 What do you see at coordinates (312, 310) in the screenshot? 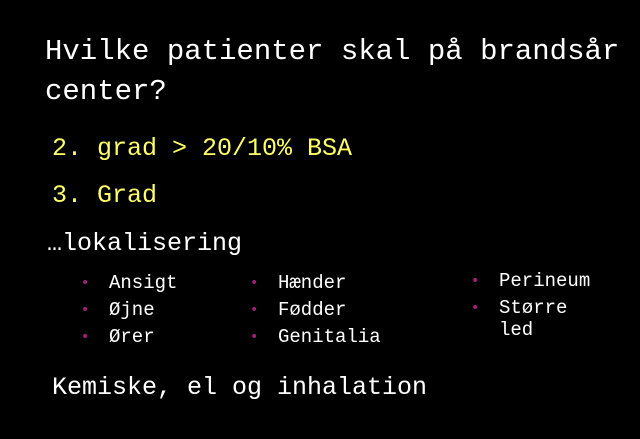
I see `list-item-label: Fødder` at bounding box center [312, 310].